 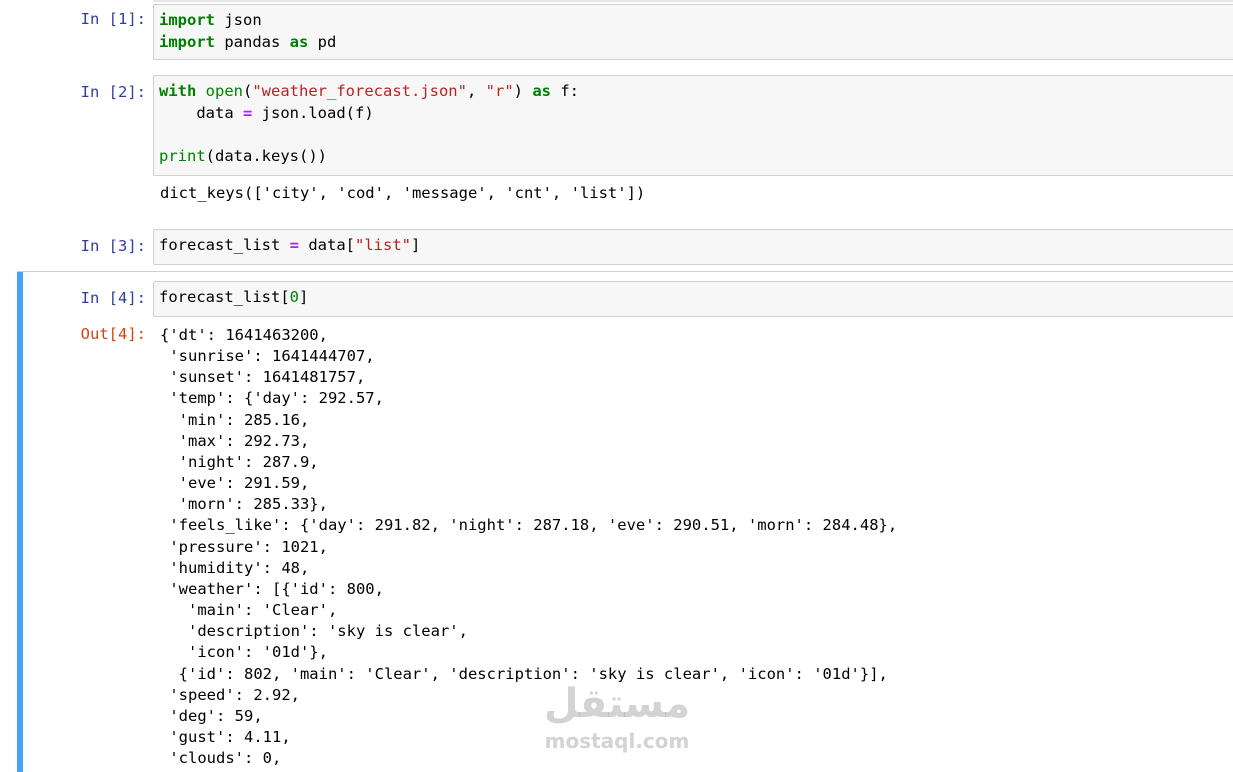 I want to click on output-line: 'icon': '01d'},, so click(x=244, y=652).